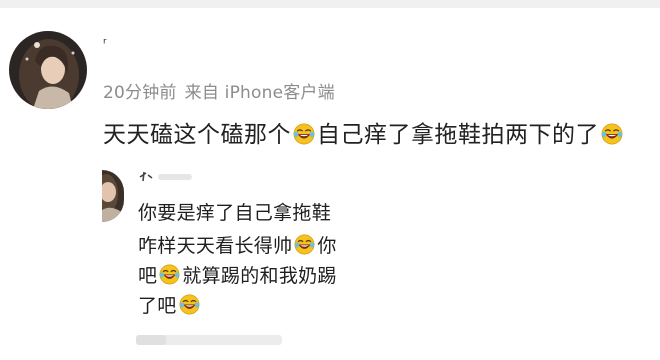 The height and width of the screenshot is (360, 660). What do you see at coordinates (259, 276) in the screenshot?
I see `reply-line-3-b: 就算踢的和我奶踢` at bounding box center [259, 276].